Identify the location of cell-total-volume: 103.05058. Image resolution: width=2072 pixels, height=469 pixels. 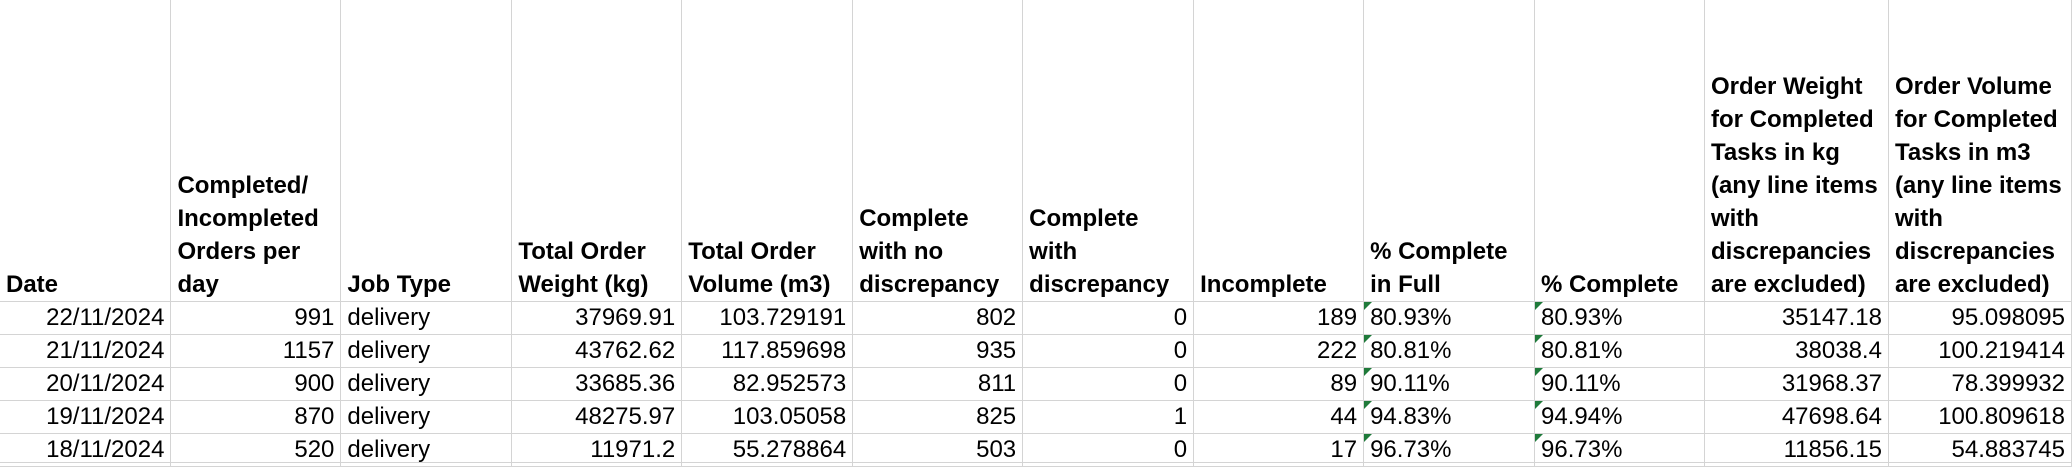
(767, 417).